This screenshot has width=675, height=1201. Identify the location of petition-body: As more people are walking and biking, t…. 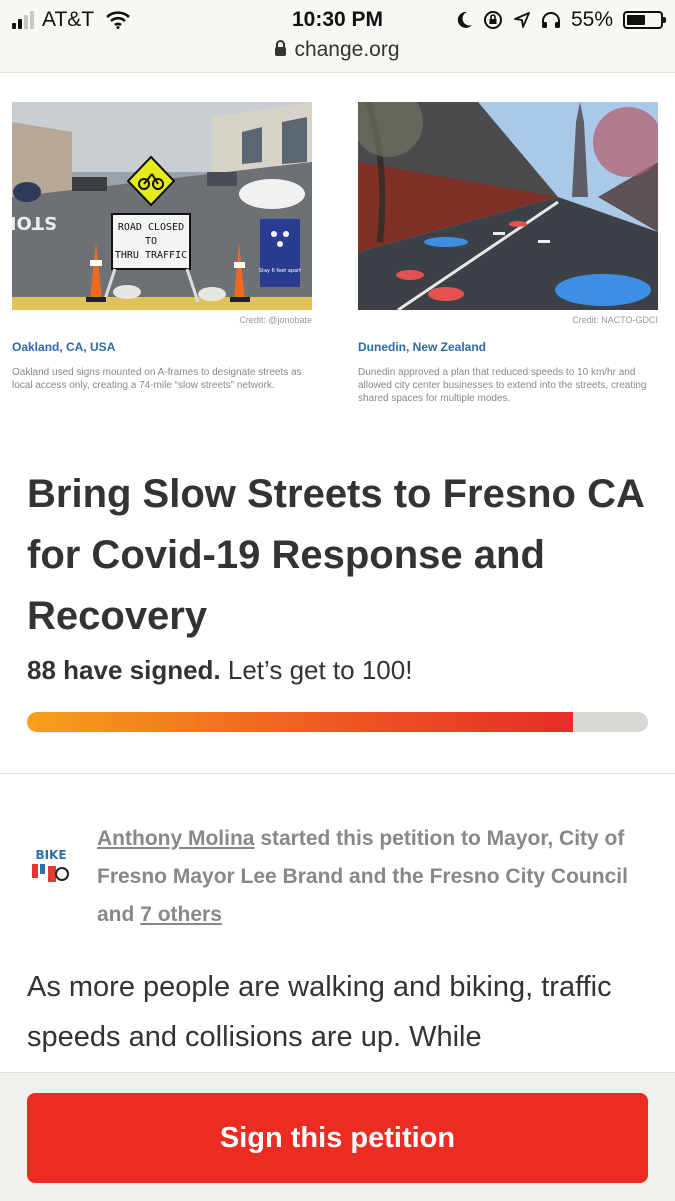
(319, 1012).